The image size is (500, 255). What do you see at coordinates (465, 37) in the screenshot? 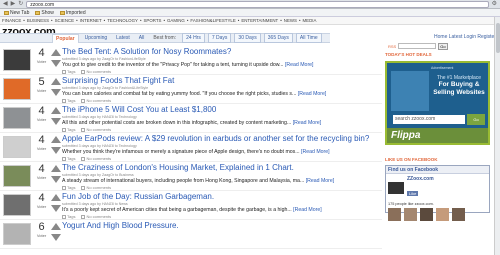
I see `account-links: Home Latest Login Register` at bounding box center [465, 37].